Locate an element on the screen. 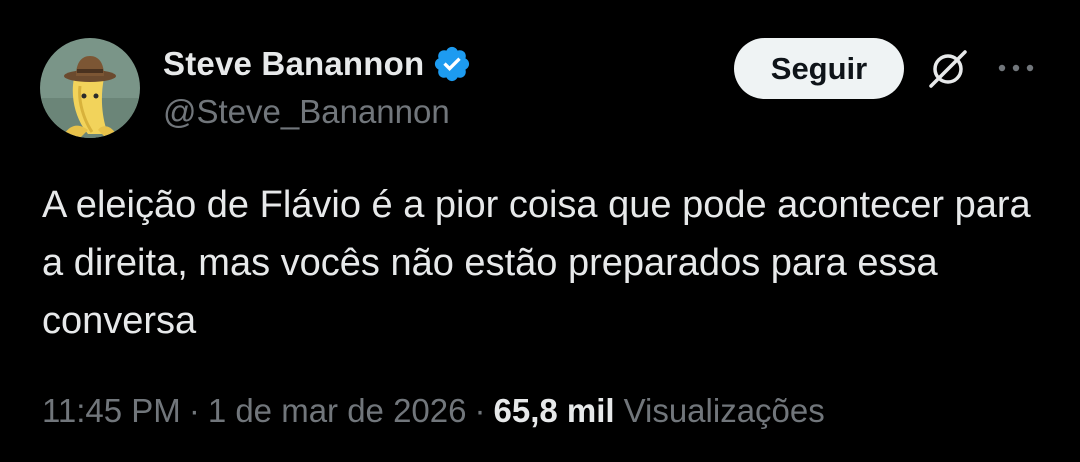  avatar-image is located at coordinates (90, 88).